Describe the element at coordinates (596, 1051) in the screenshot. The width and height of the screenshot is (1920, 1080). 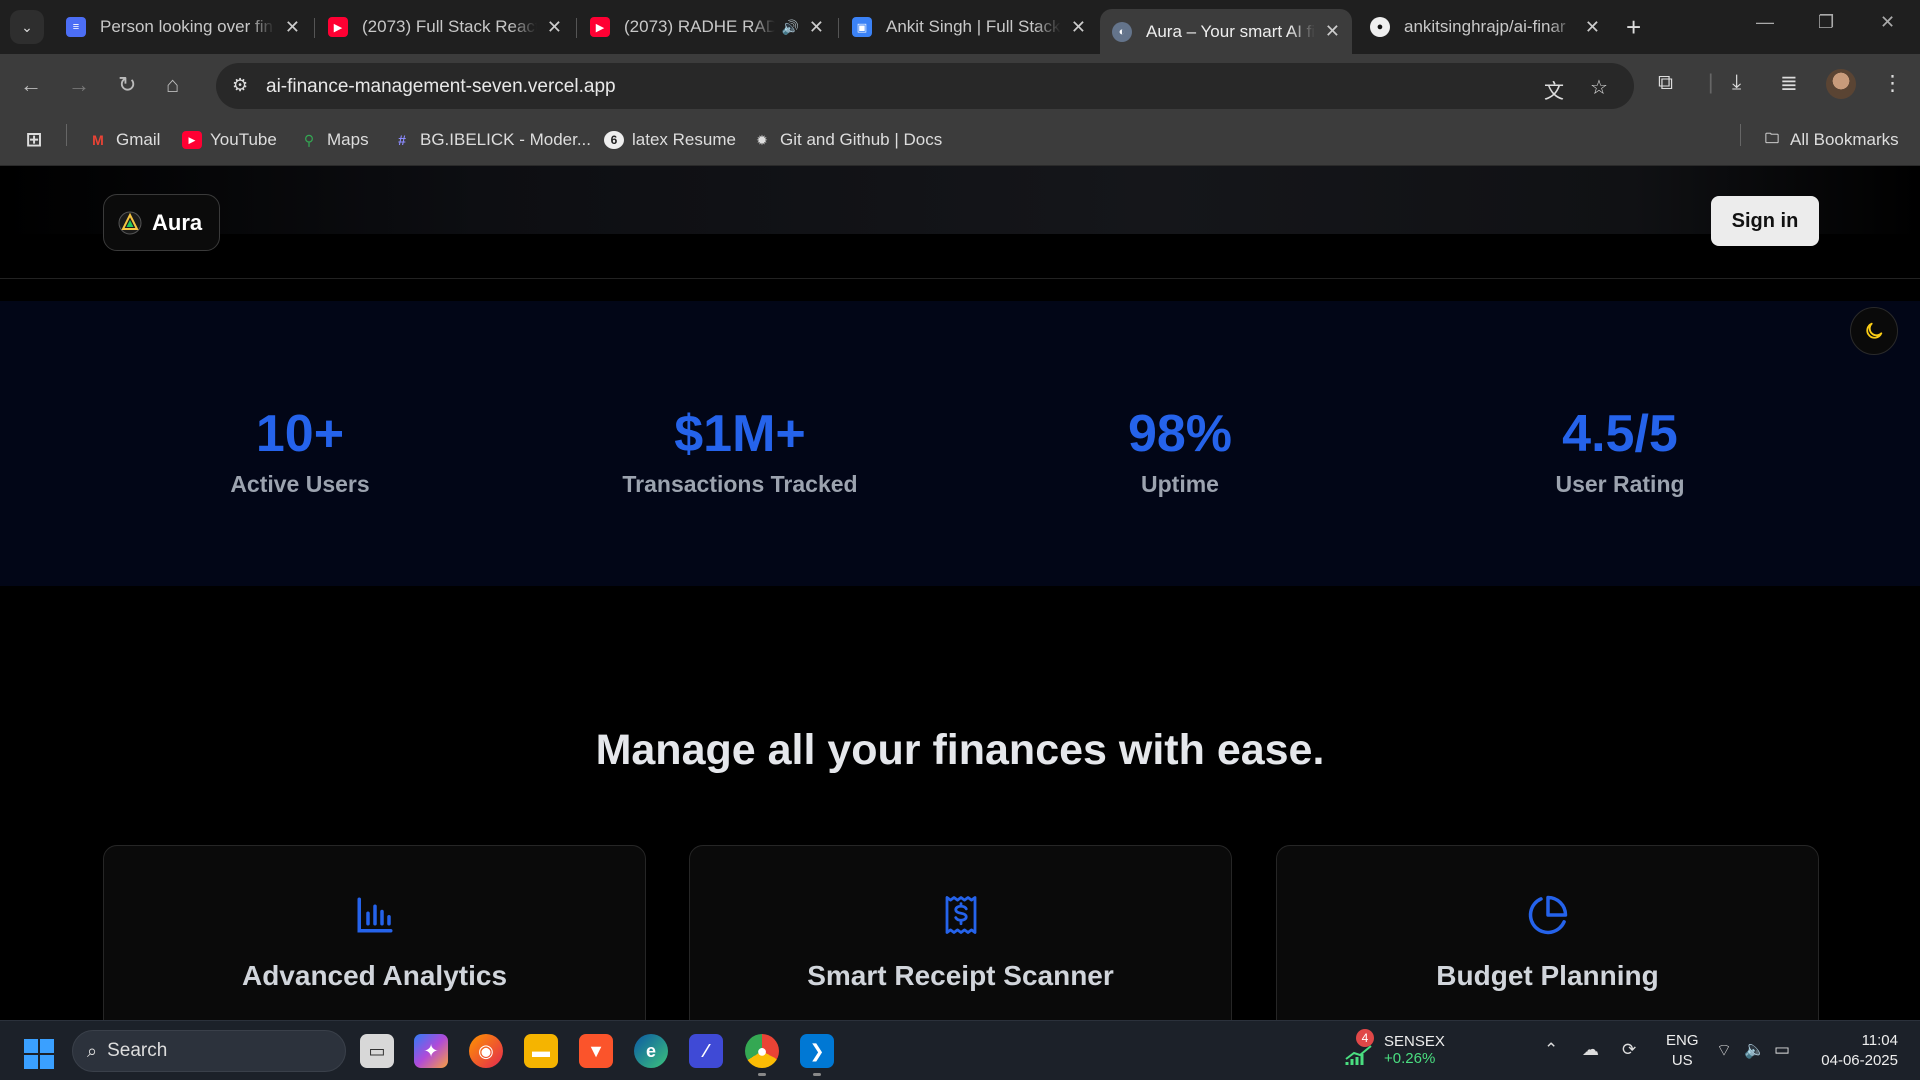
I see `brave-icon: ▼` at that location.